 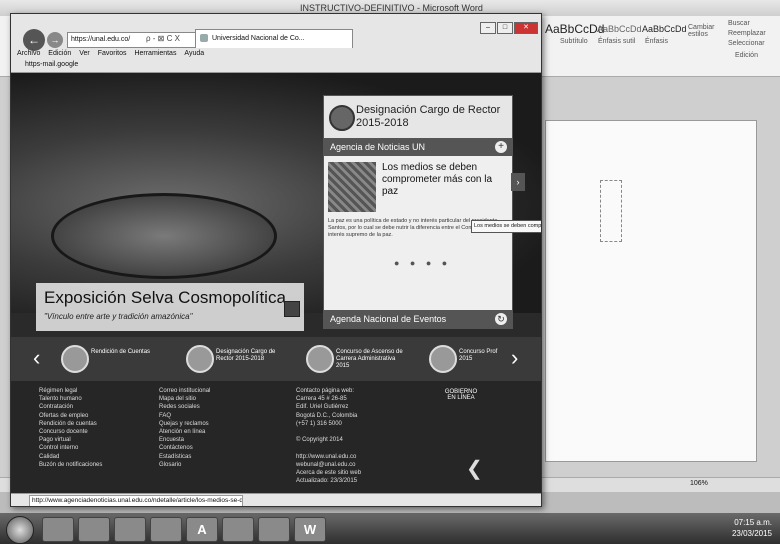 What do you see at coordinates (701, 31) in the screenshot?
I see `change-styles-button: Cambiar estilos` at bounding box center [701, 31].